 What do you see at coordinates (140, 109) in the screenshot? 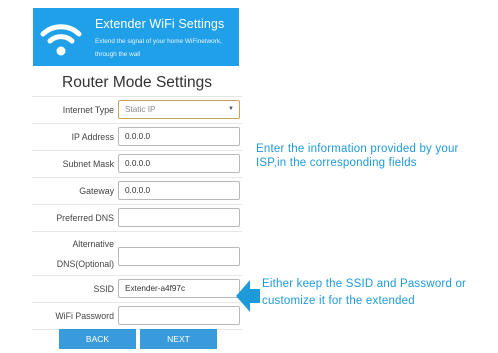
I see `internet-type-value: Static IP` at bounding box center [140, 109].